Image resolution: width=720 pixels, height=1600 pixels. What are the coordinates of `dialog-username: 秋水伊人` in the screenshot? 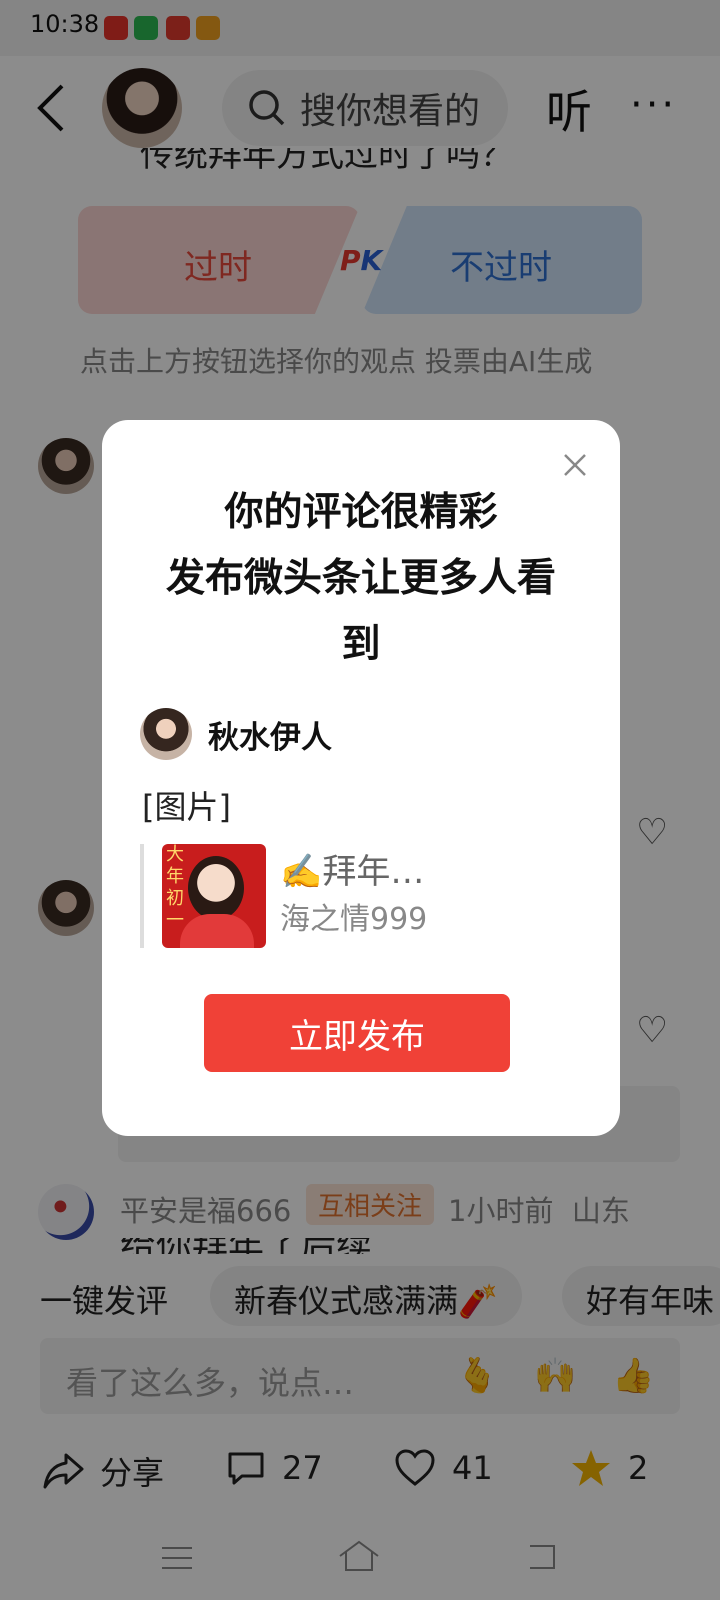 It's located at (270, 738).